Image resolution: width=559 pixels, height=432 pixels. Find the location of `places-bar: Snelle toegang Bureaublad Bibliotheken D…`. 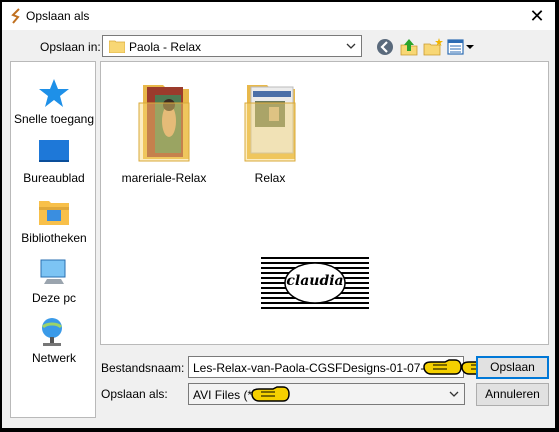

places-bar: Snelle toegang Bureaublad Bibliotheken D… is located at coordinates (53, 239).